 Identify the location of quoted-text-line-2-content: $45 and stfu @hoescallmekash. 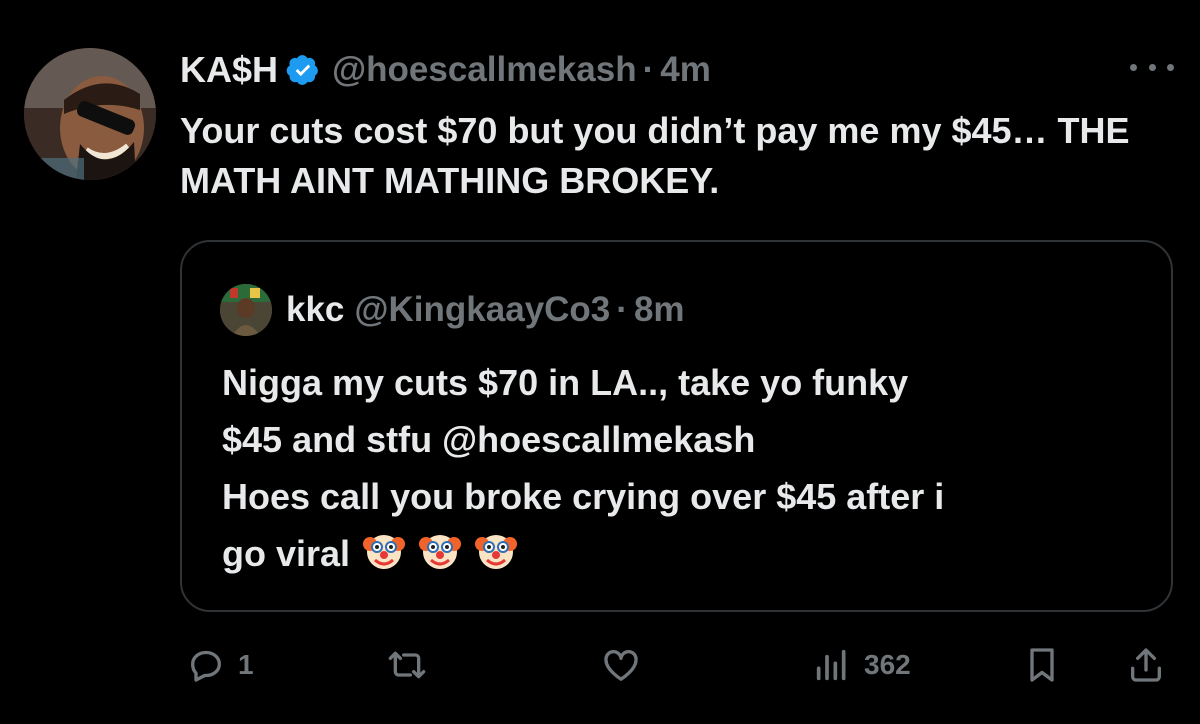
(489, 439).